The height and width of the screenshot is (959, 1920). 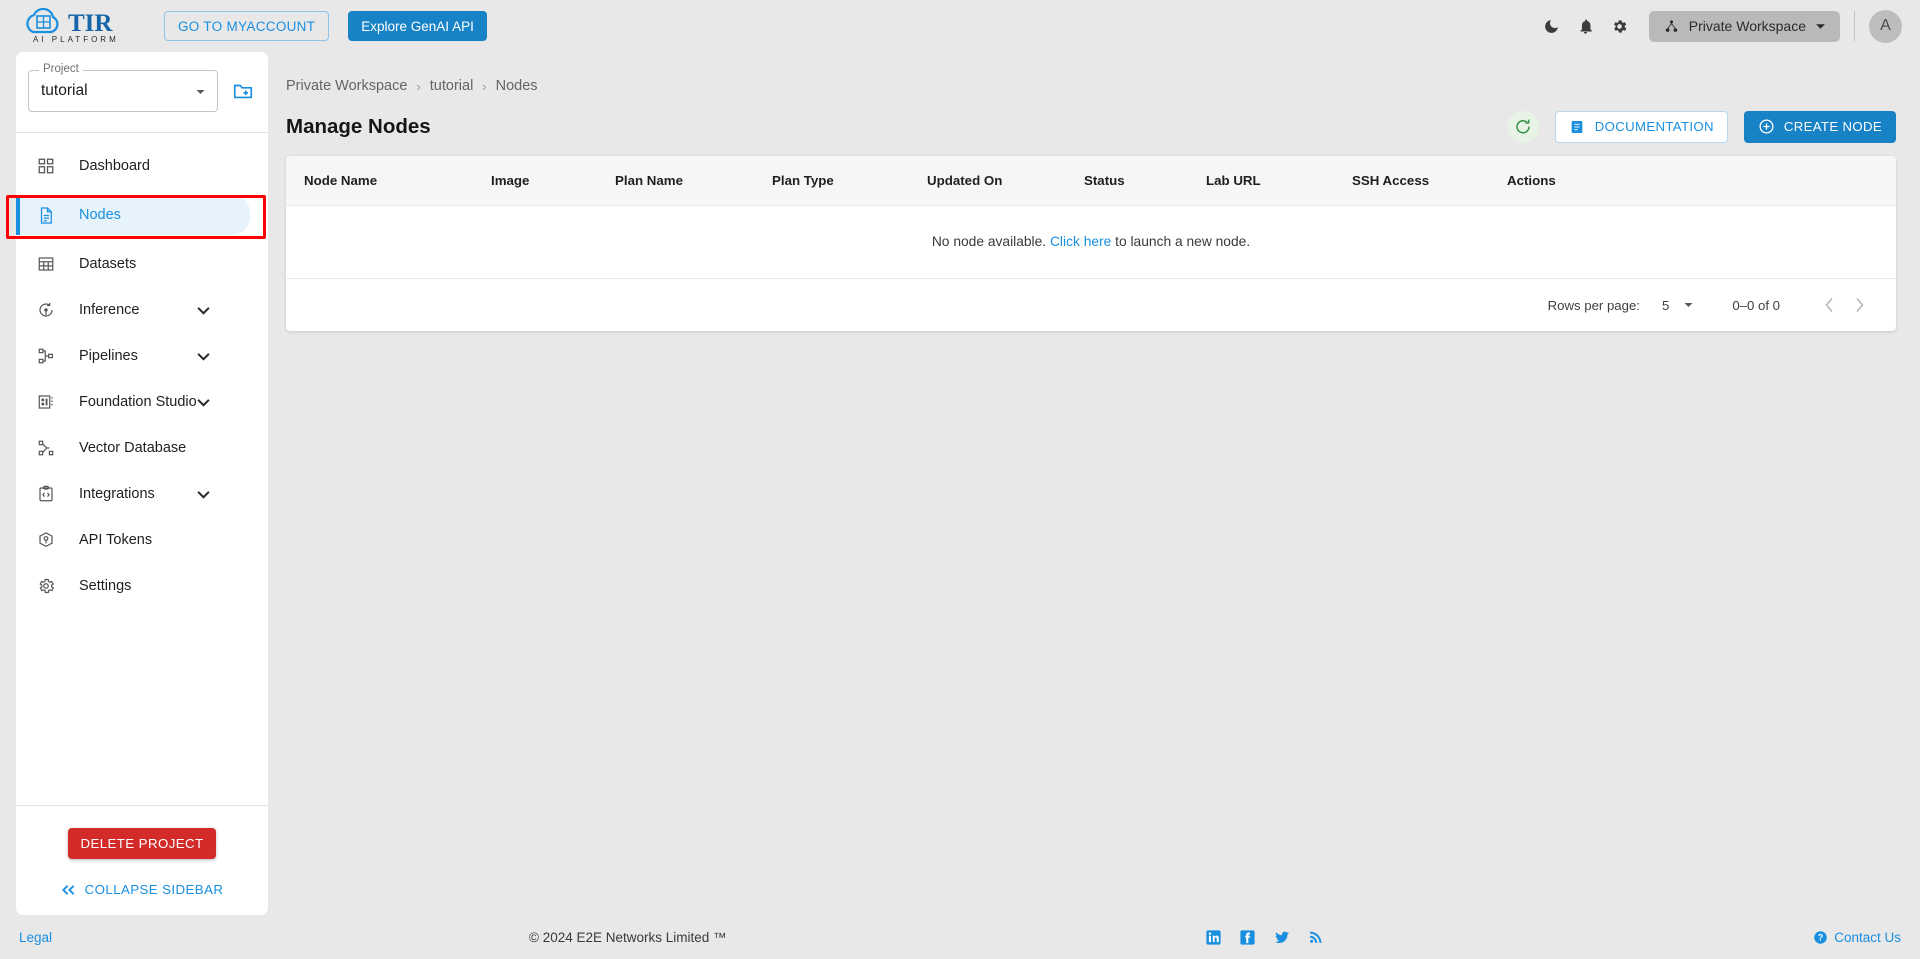 What do you see at coordinates (46, 356) in the screenshot?
I see `pipelines-icon` at bounding box center [46, 356].